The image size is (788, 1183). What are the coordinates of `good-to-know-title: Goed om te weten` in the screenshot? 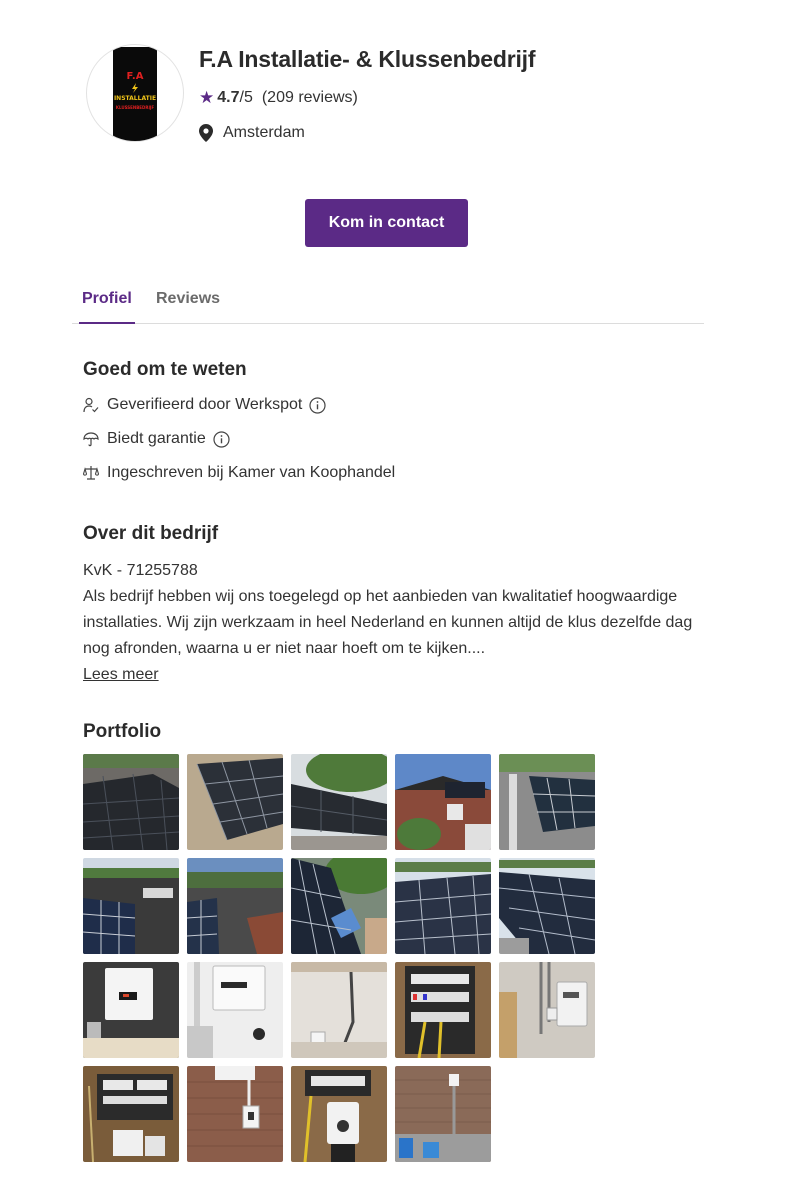 It's located at (165, 369).